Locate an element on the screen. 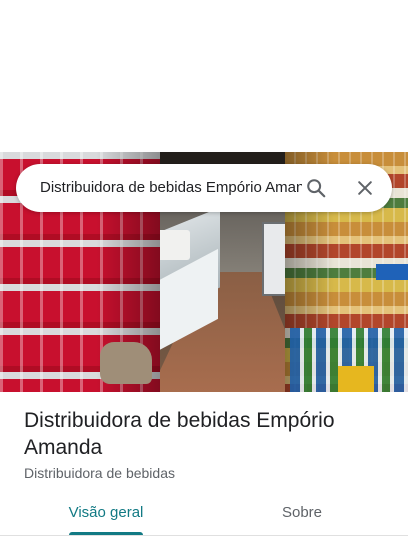  photo-blue-box is located at coordinates (392, 272).